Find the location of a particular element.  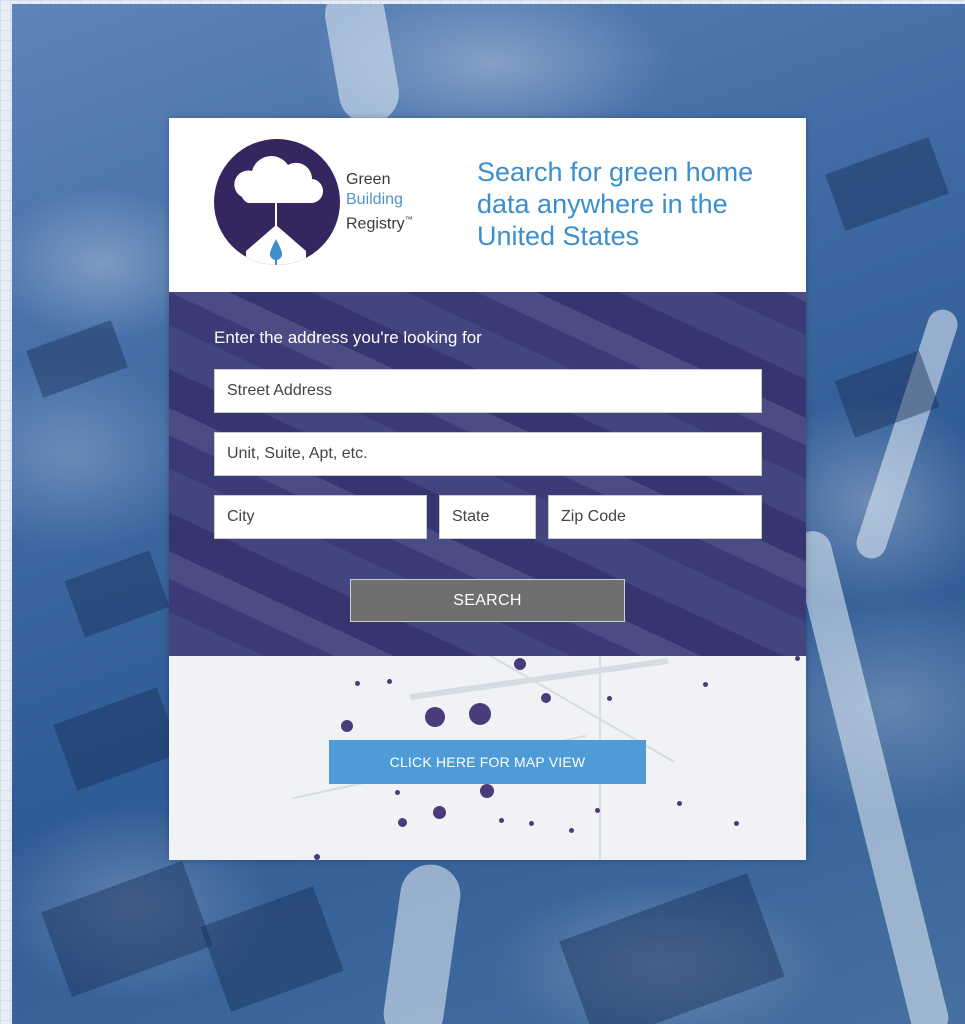

zip-code-input is located at coordinates (655, 517).